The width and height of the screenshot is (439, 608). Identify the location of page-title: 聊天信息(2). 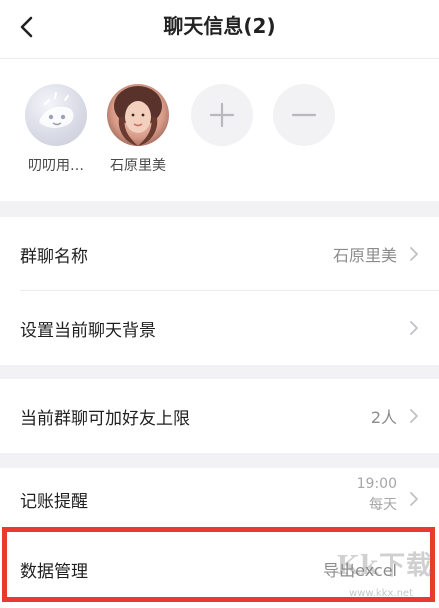
(219, 26).